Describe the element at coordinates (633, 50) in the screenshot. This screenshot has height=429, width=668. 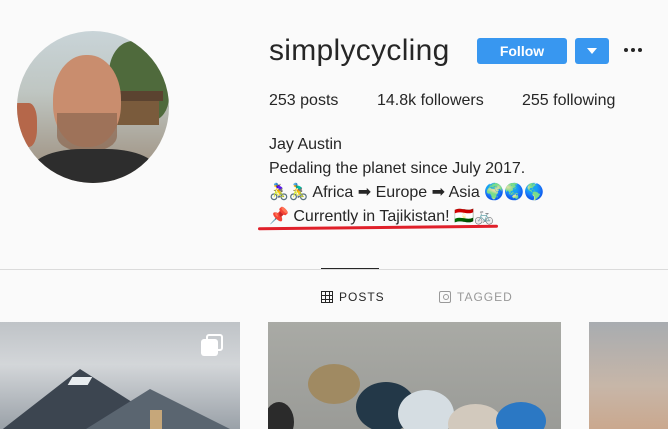
I see `more-options-icon` at that location.